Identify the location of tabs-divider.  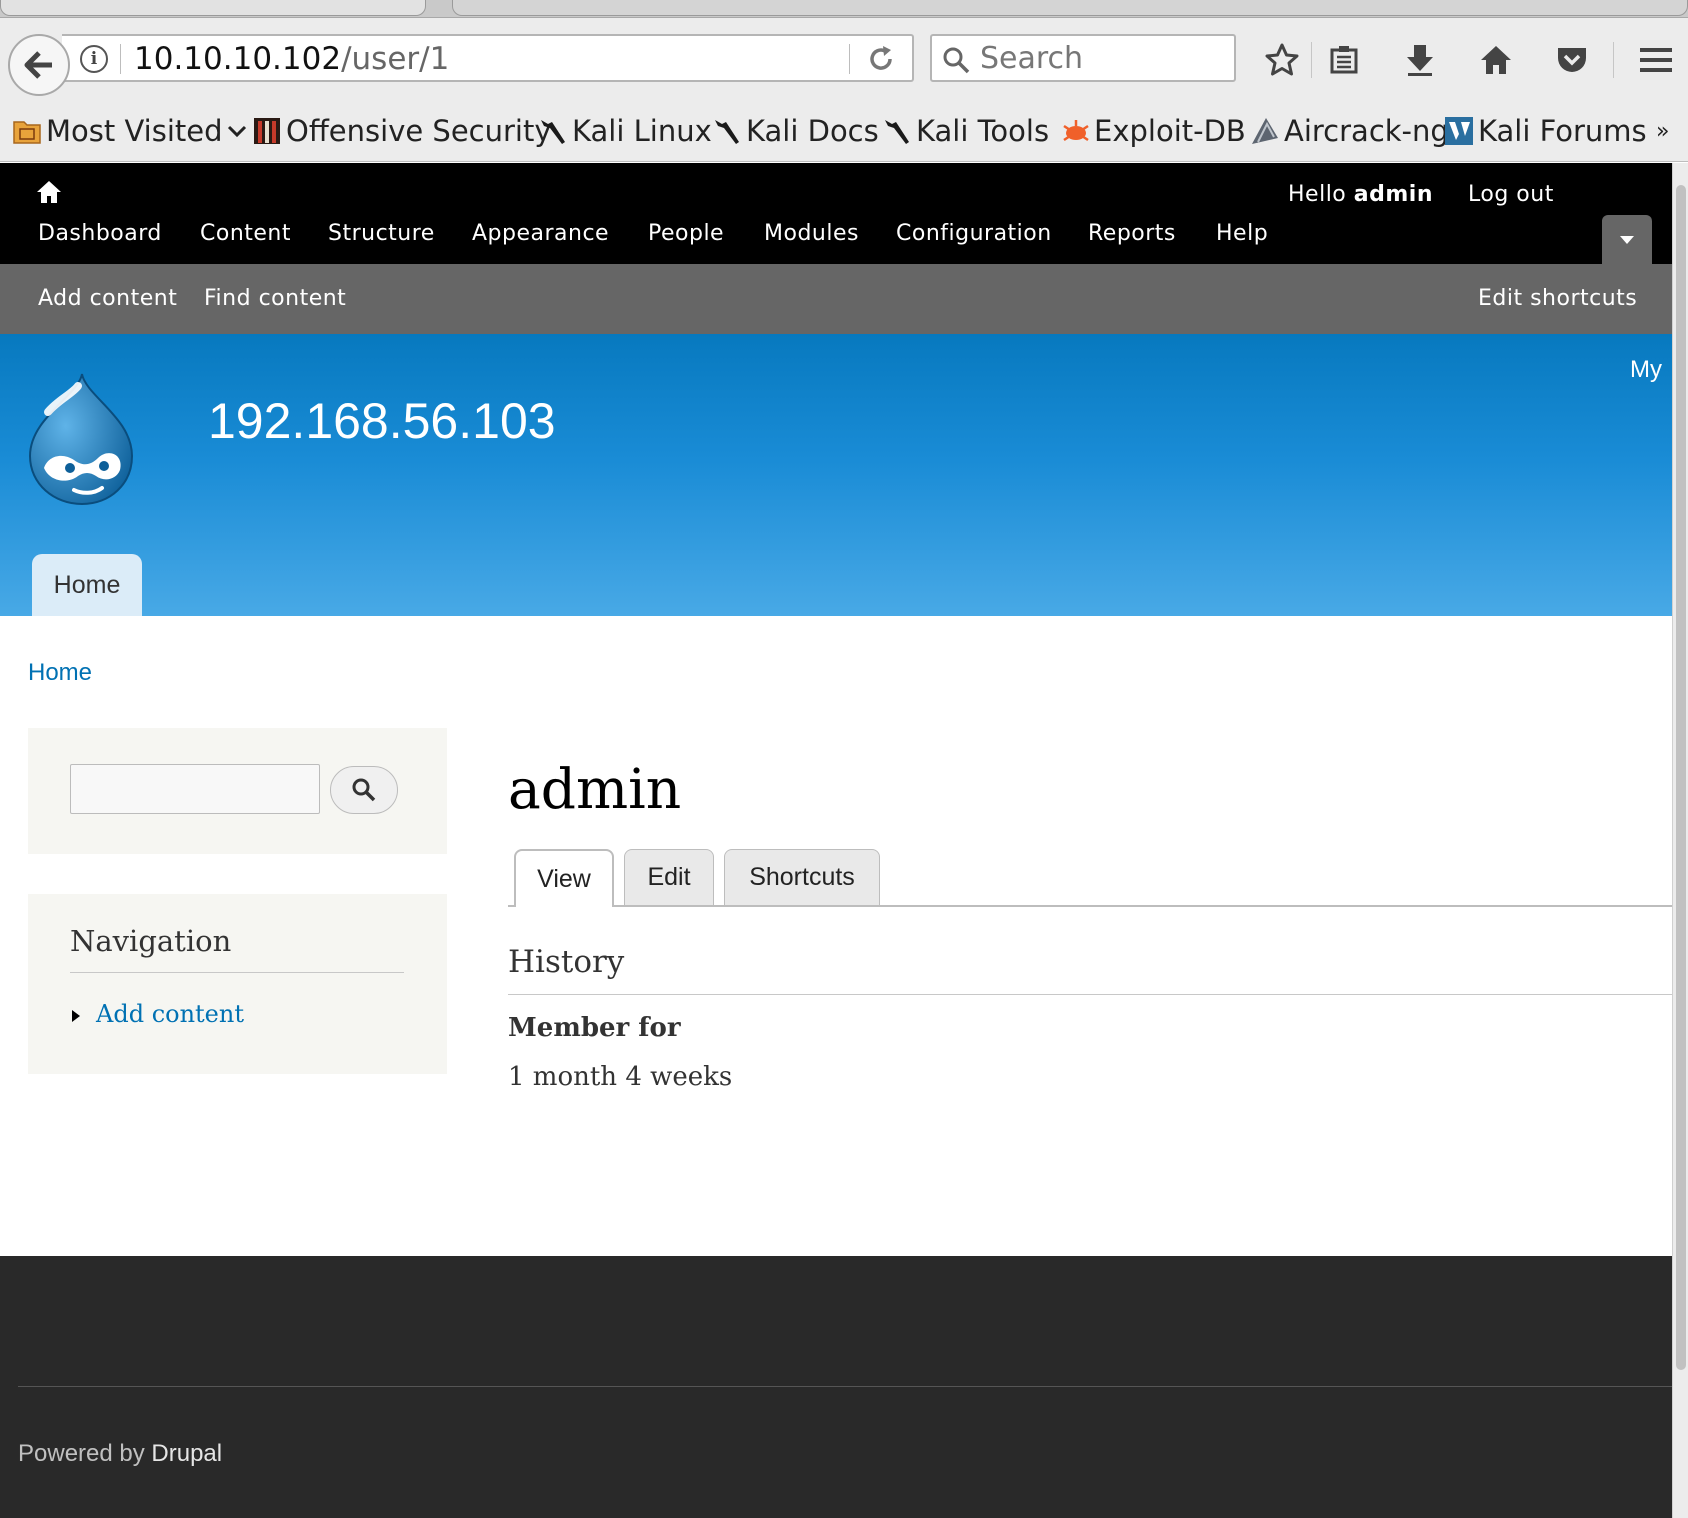
(1090, 906).